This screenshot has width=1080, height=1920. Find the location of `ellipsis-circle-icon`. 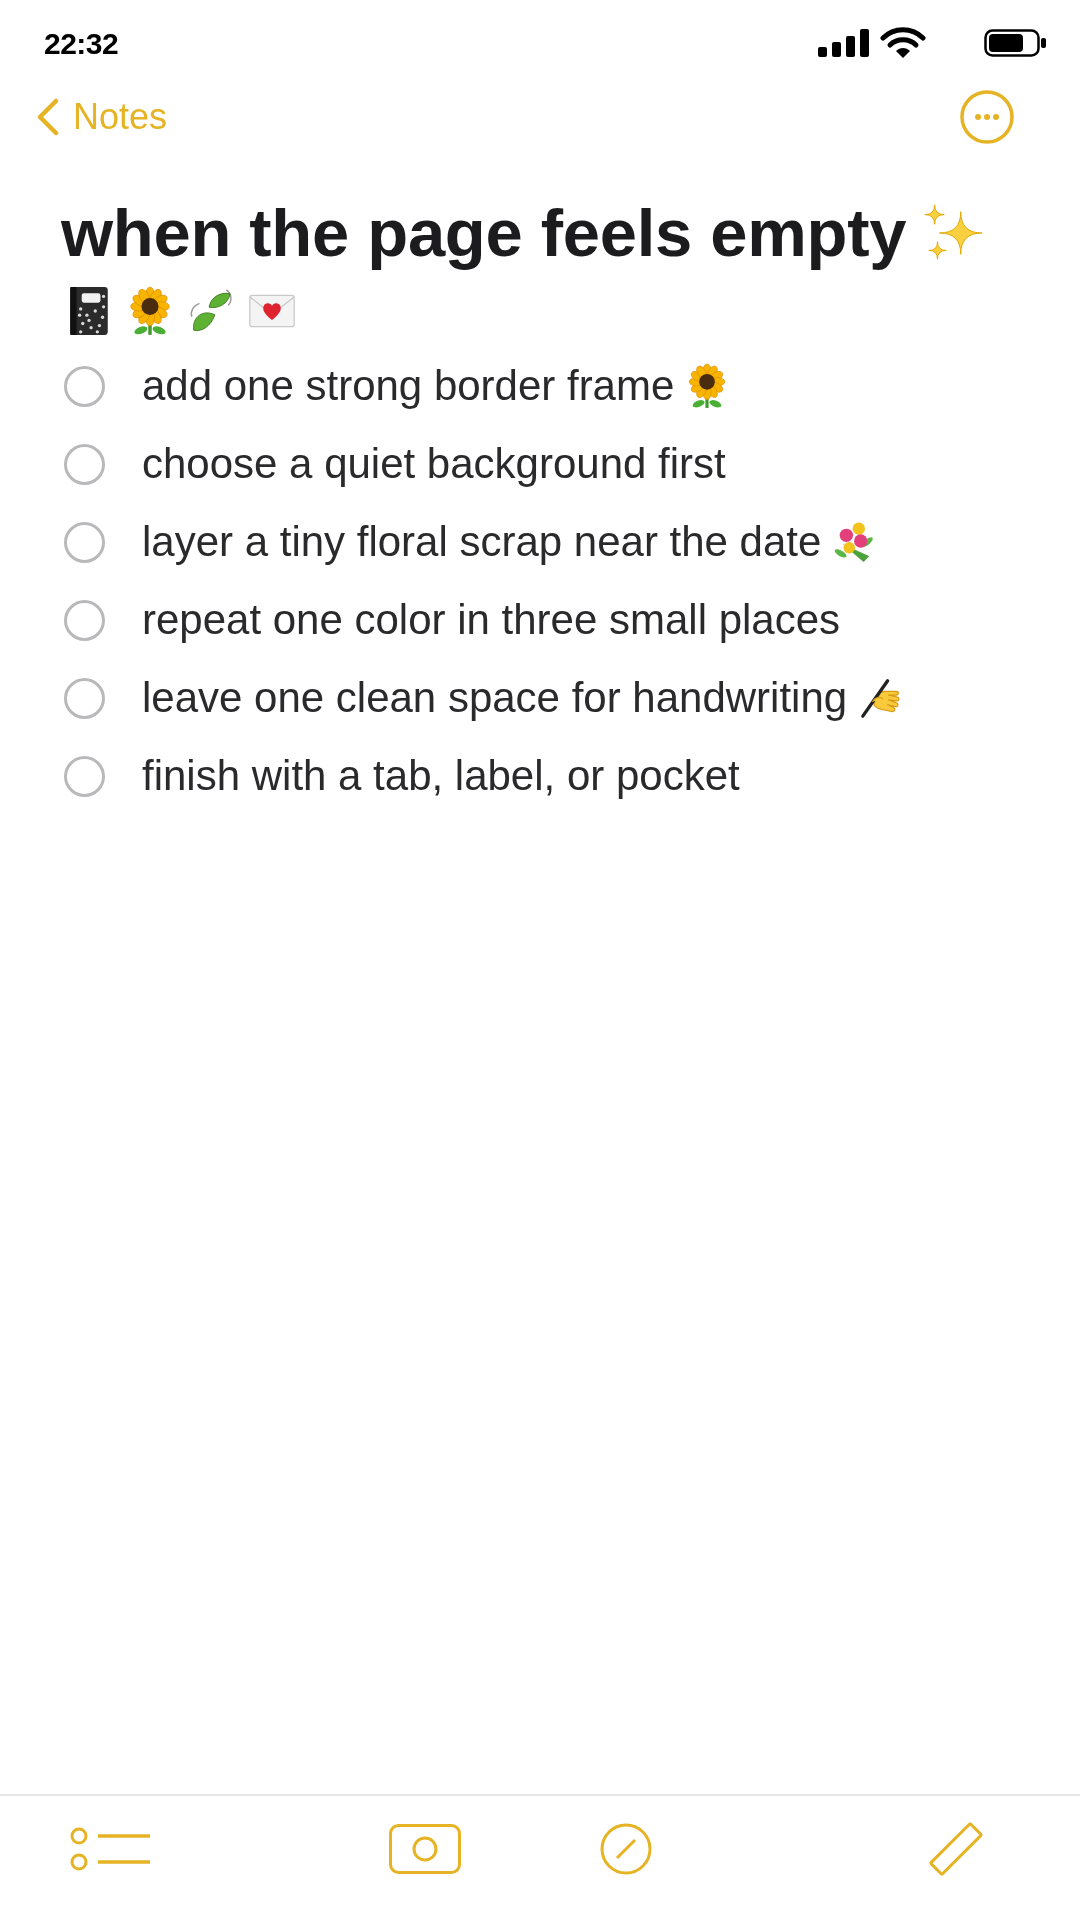

ellipsis-circle-icon is located at coordinates (987, 117).